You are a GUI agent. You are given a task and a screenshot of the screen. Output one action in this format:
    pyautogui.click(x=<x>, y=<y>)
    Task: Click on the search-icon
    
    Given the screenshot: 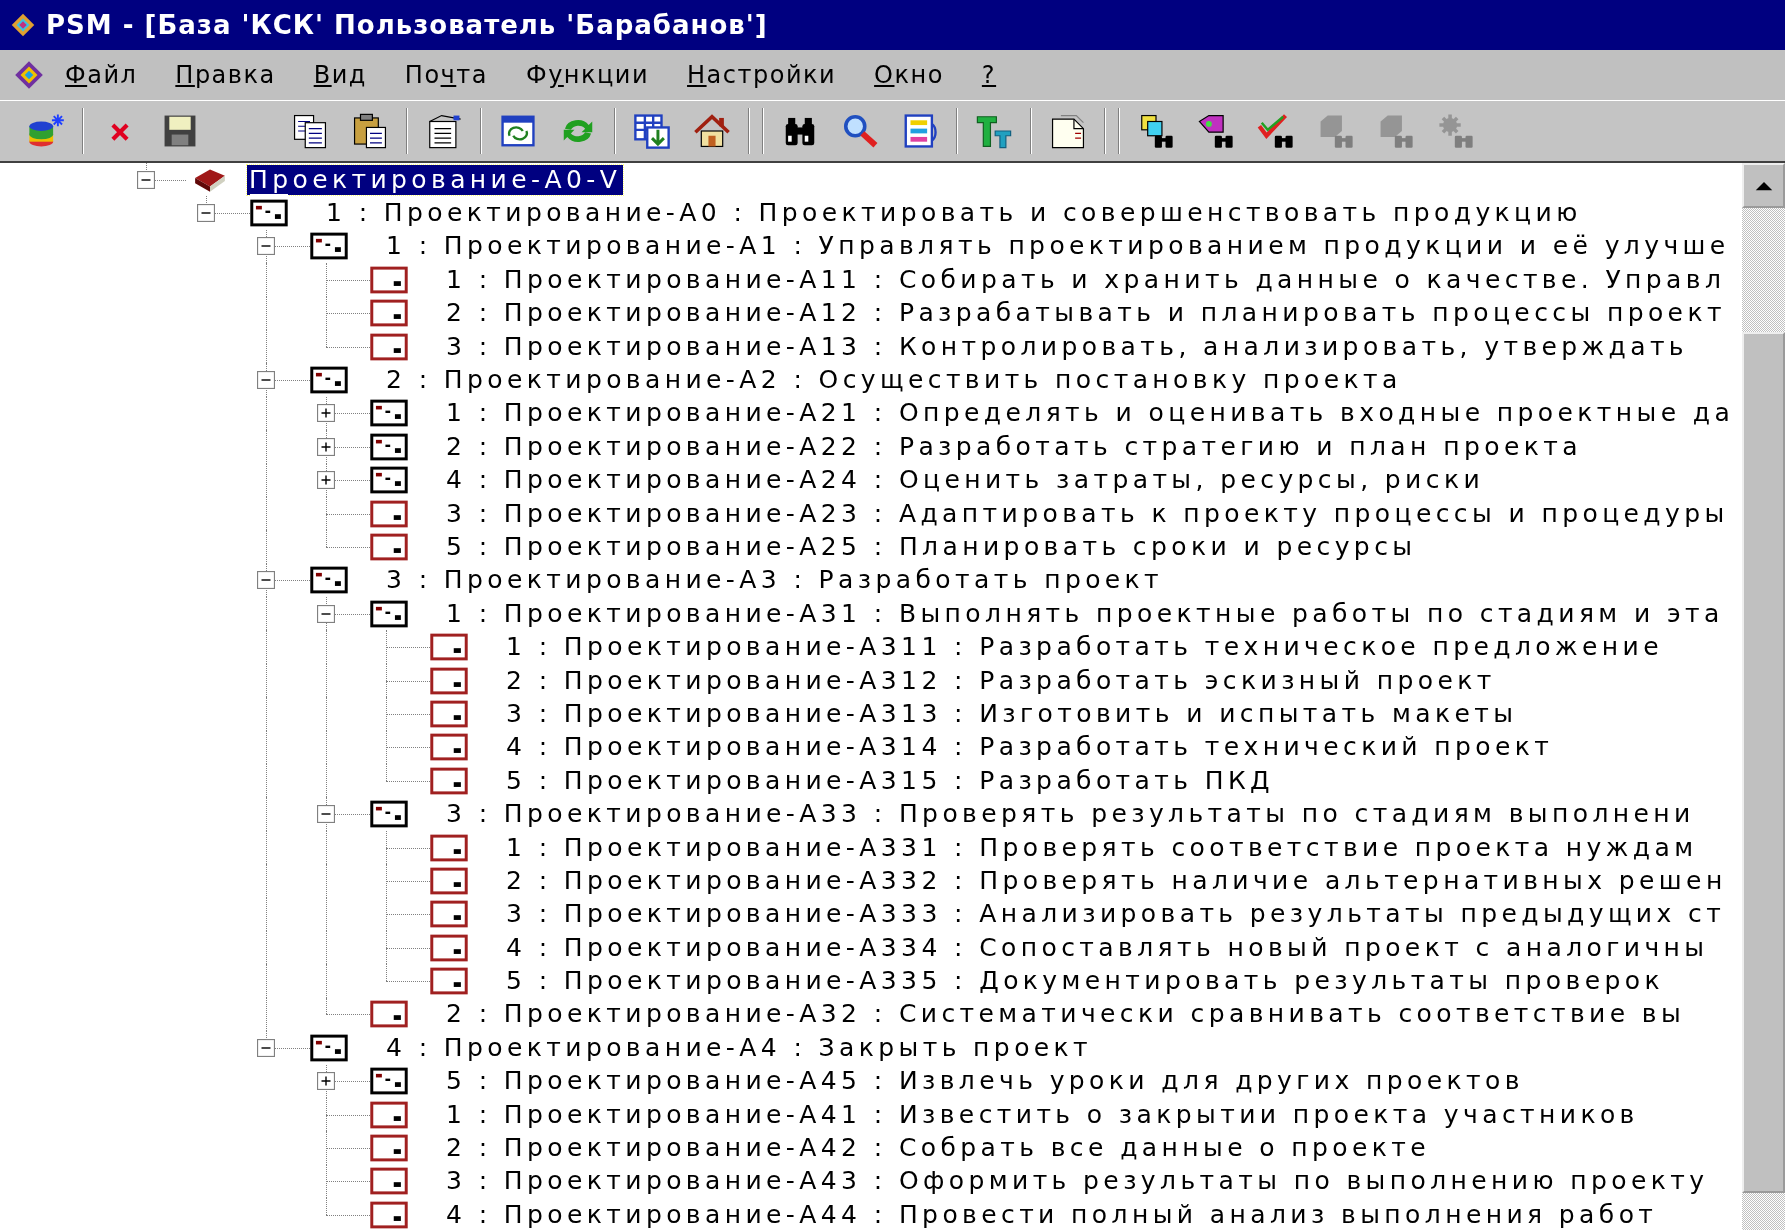 What is the action you would take?
    pyautogui.click(x=860, y=131)
    